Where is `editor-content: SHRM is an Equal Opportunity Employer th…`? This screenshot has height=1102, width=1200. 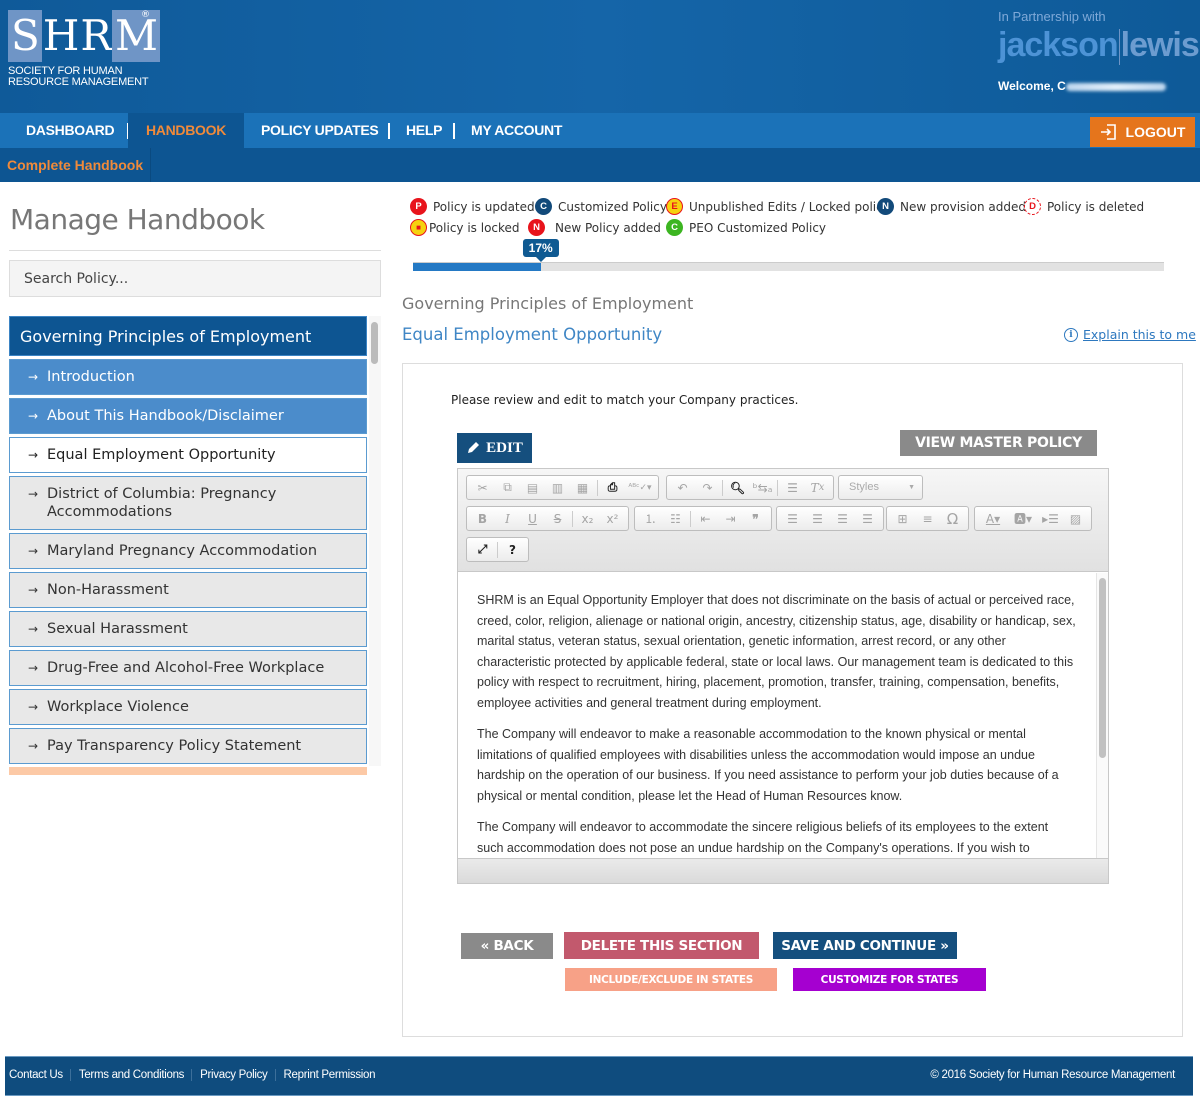 editor-content: SHRM is an Equal Opportunity Employer th… is located at coordinates (777, 715).